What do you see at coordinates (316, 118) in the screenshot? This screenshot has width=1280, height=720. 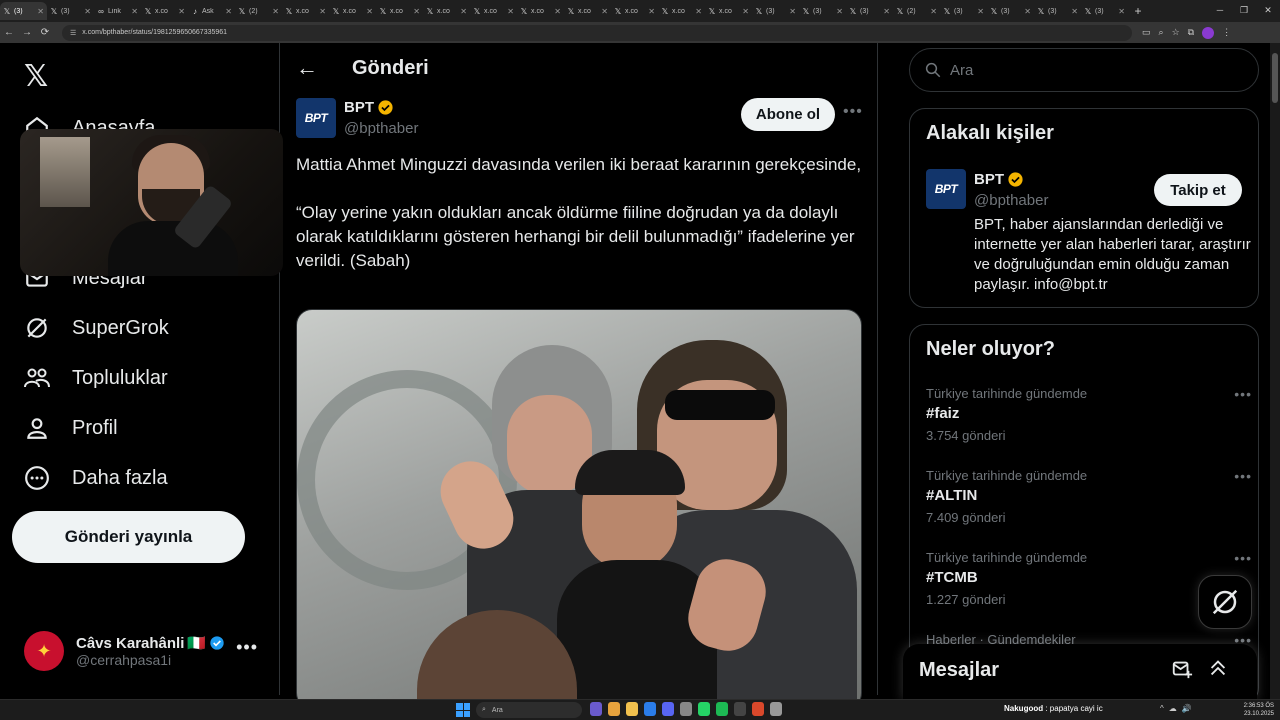 I see `author-avatar: BPT` at bounding box center [316, 118].